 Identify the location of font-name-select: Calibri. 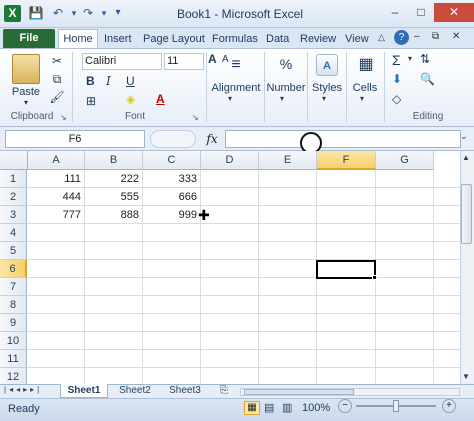
(122, 61).